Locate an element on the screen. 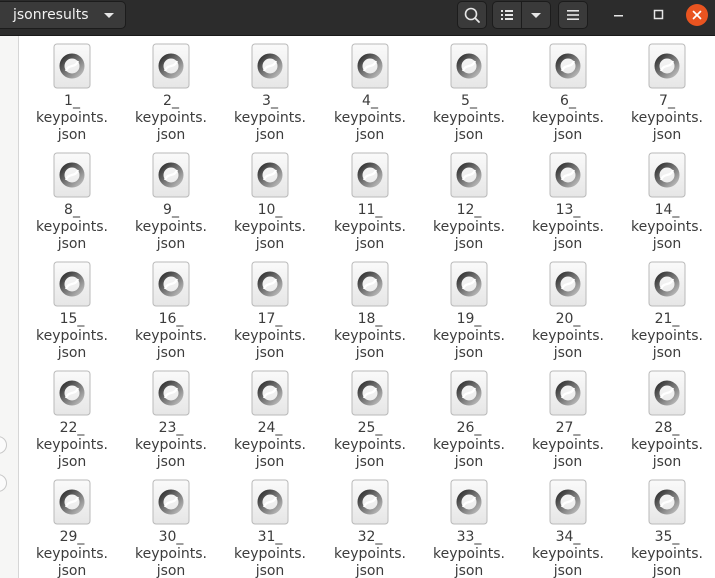 This screenshot has height=578, width=715. sidebar-edge is located at coordinates (9, 307).